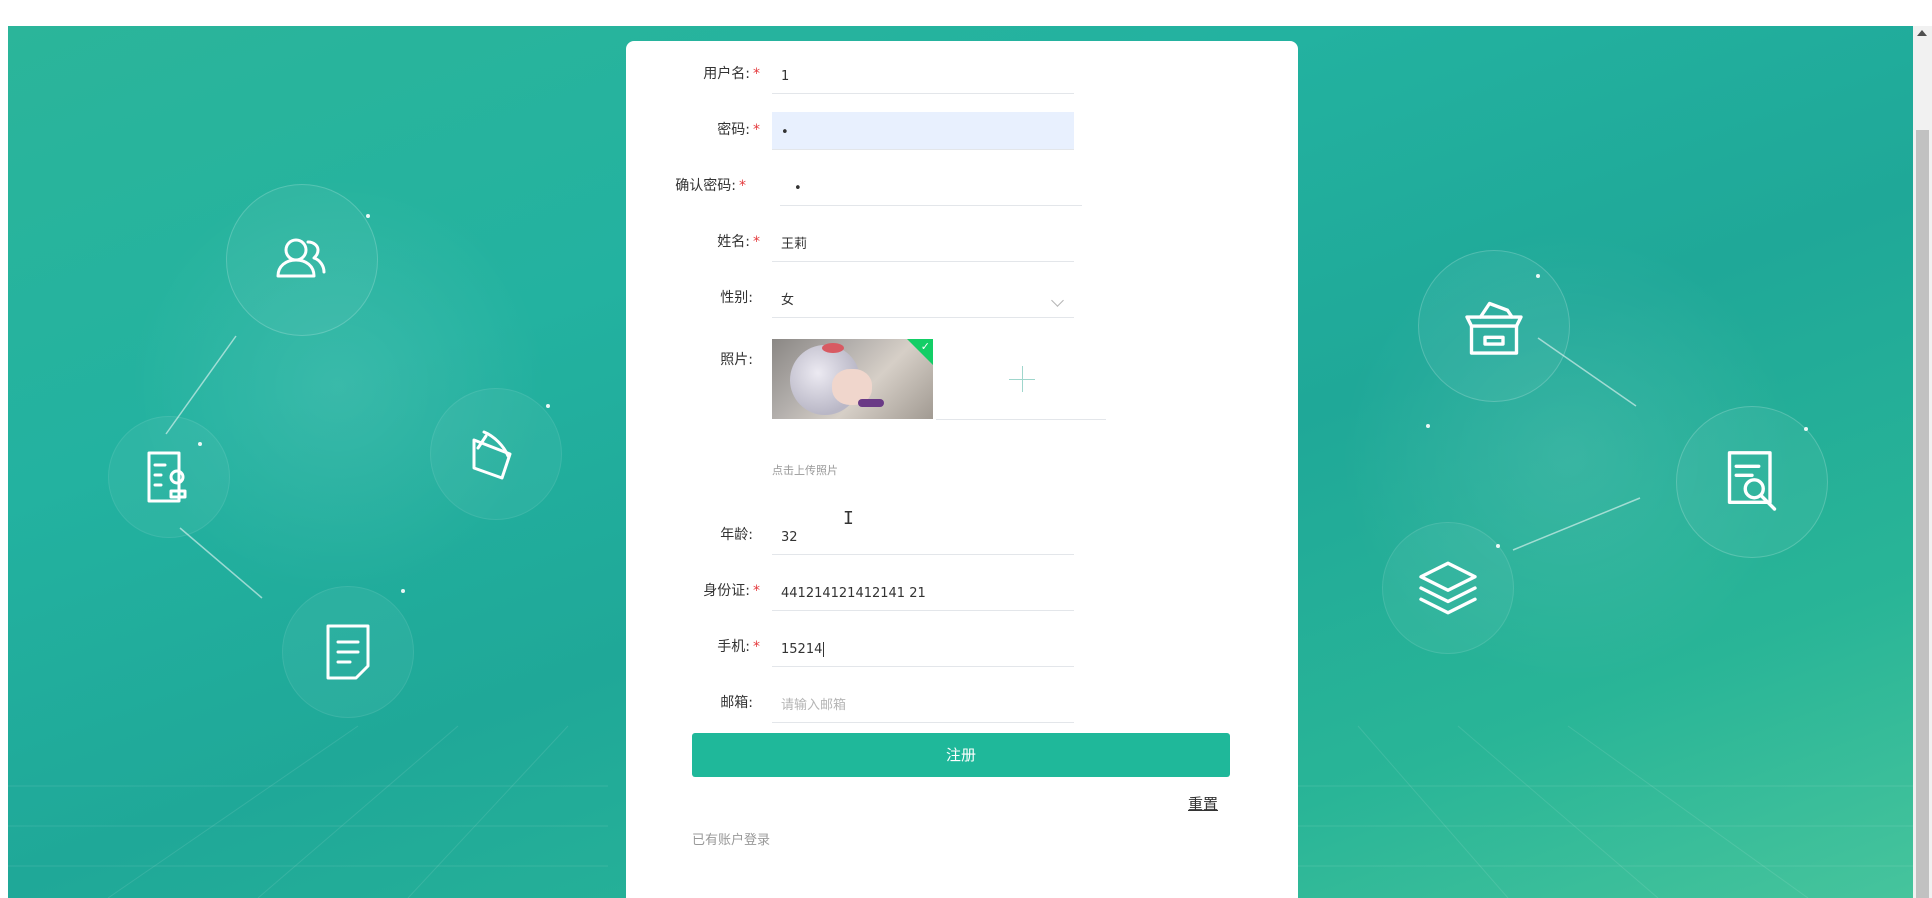  Describe the element at coordinates (923, 131) in the screenshot. I see `password-input: •` at that location.